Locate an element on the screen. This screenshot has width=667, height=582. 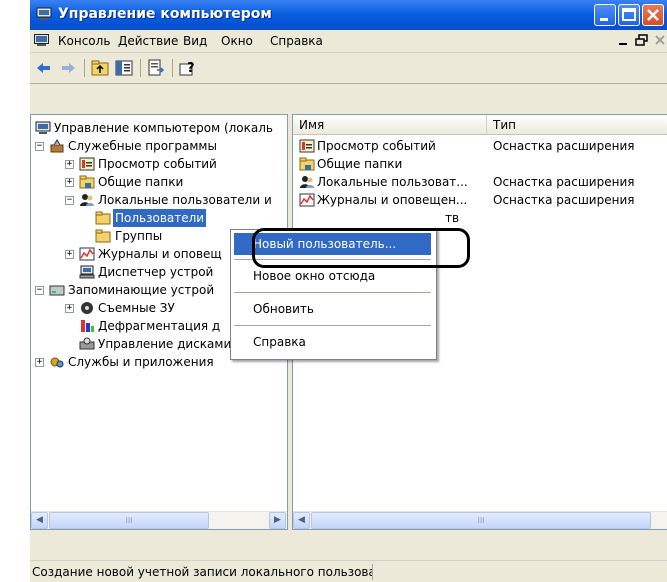
menu-view: Вид is located at coordinates (195, 41).